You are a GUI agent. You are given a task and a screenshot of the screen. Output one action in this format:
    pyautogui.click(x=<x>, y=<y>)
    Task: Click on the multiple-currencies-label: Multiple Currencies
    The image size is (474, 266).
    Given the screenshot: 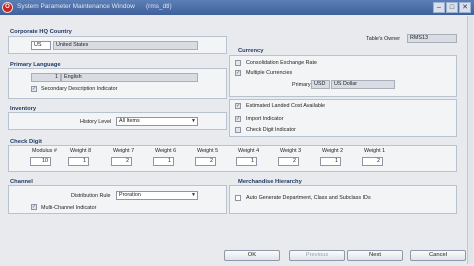 What is the action you would take?
    pyautogui.click(x=269, y=73)
    